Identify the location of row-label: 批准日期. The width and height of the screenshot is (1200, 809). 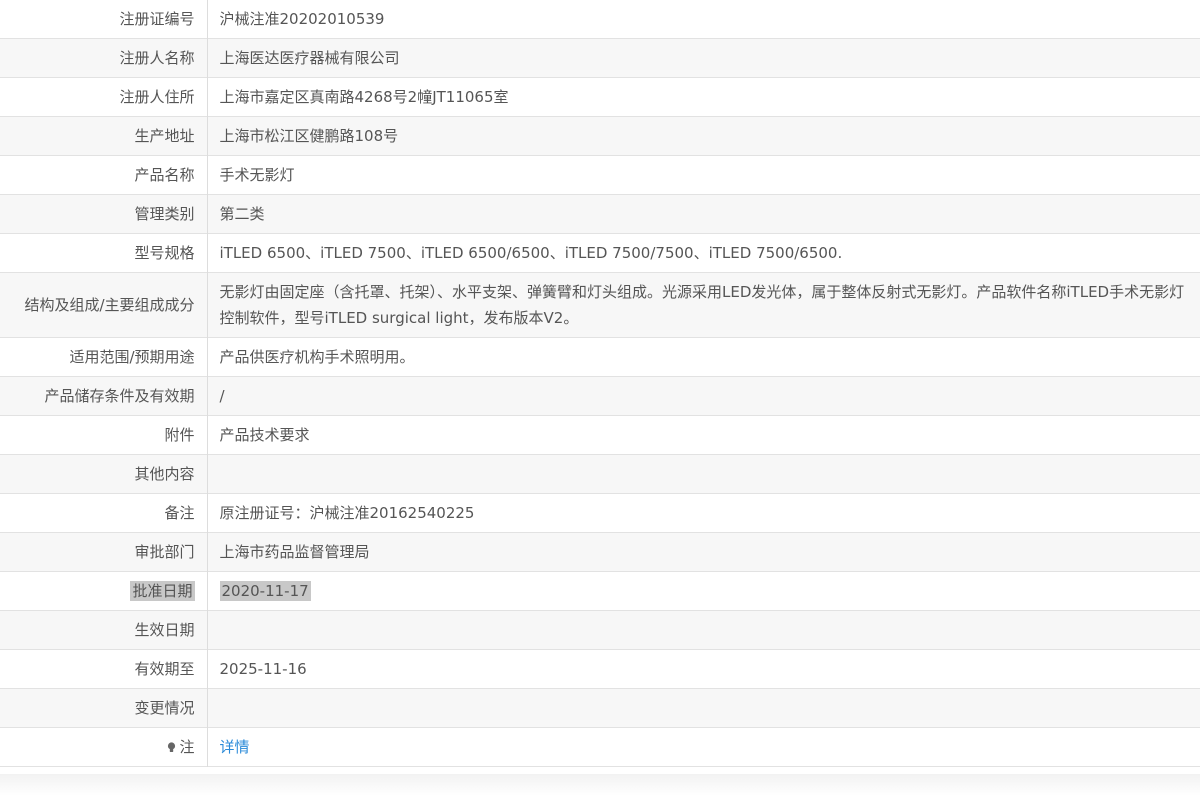
(104, 591).